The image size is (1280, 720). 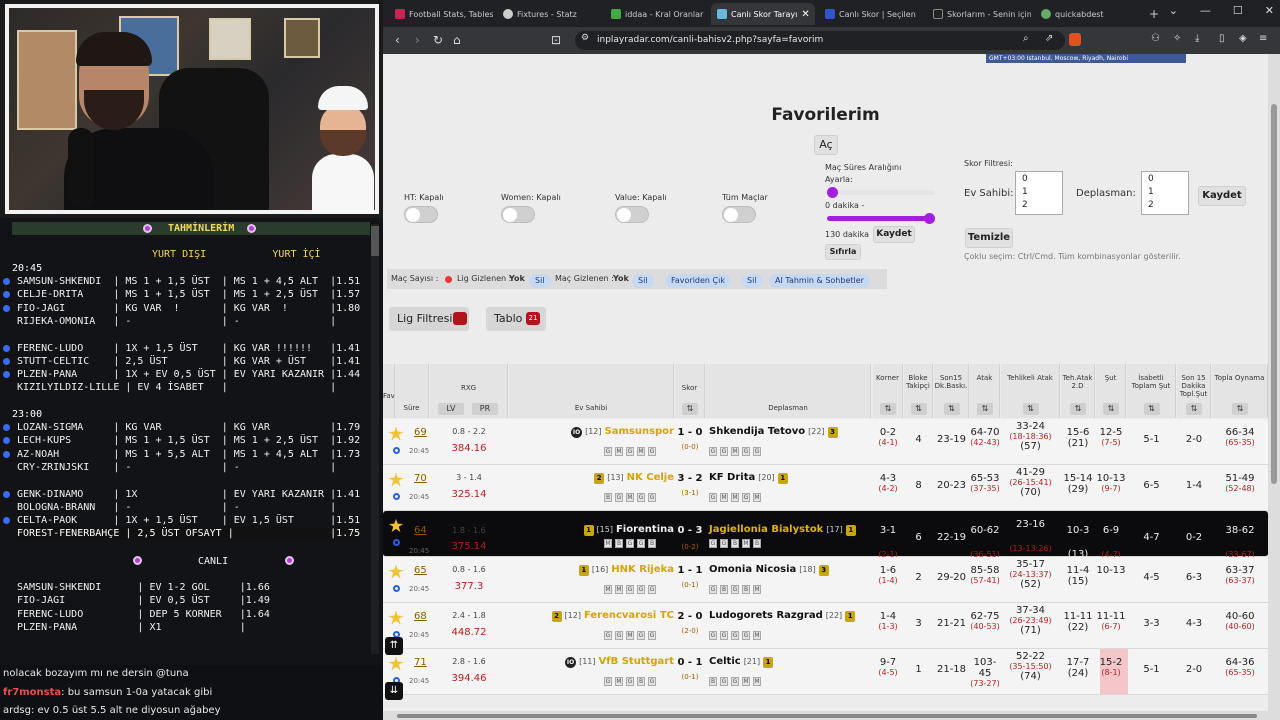 I want to click on zoom-icon: ⌕, so click(x=1026, y=38).